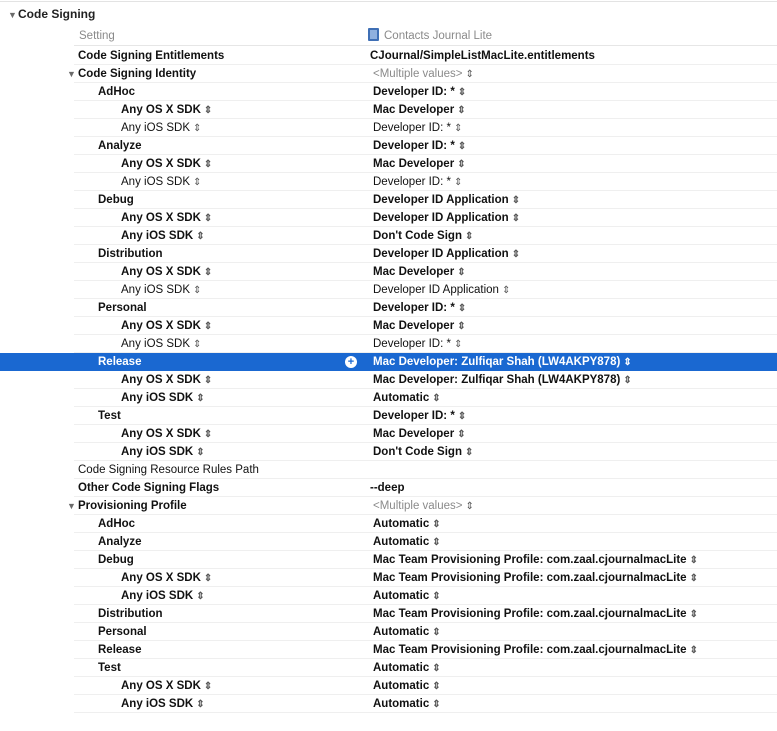 The height and width of the screenshot is (731, 777). I want to click on setting-row: ▼ Provisioning Profile <Multiple values> ⇕, so click(388, 506).